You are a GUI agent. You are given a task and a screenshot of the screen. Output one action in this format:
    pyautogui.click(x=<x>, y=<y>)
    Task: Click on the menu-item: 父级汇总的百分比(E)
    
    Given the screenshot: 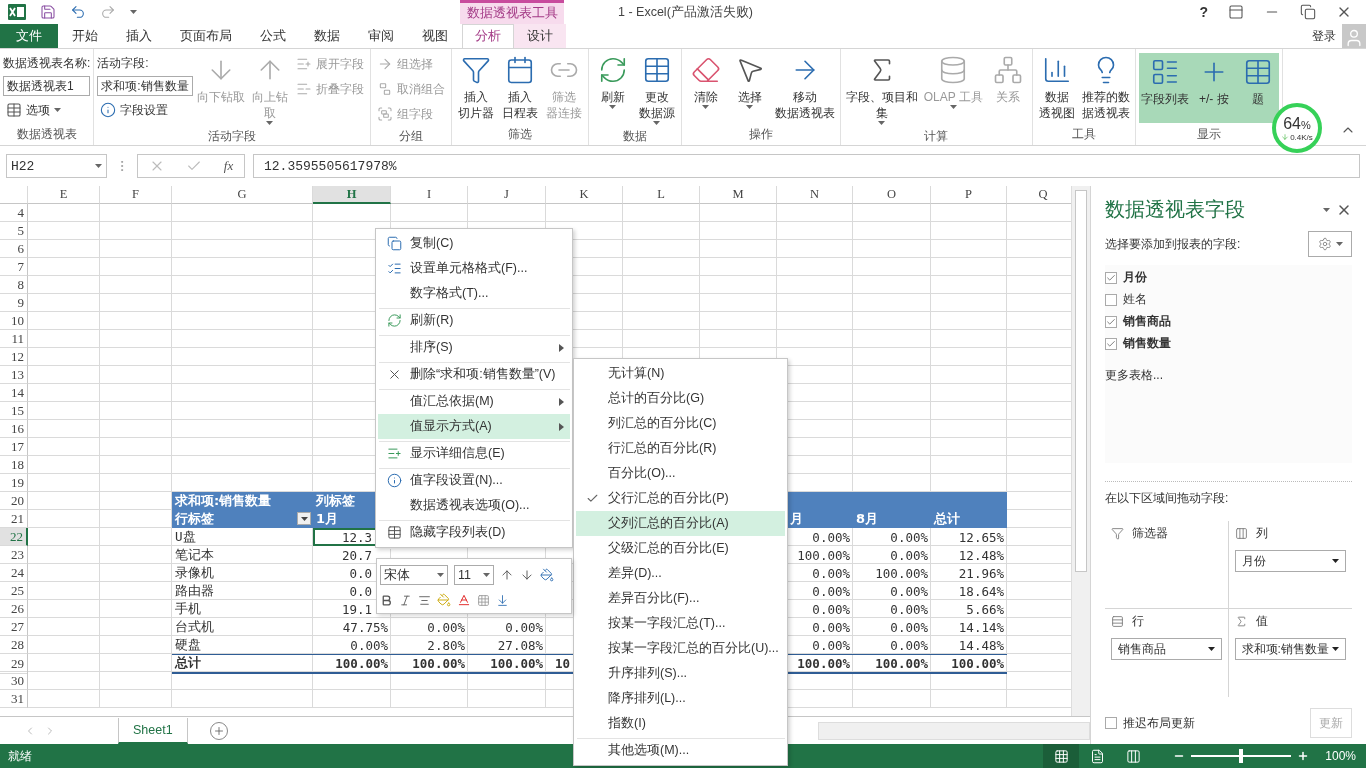 What is the action you would take?
    pyautogui.click(x=680, y=548)
    